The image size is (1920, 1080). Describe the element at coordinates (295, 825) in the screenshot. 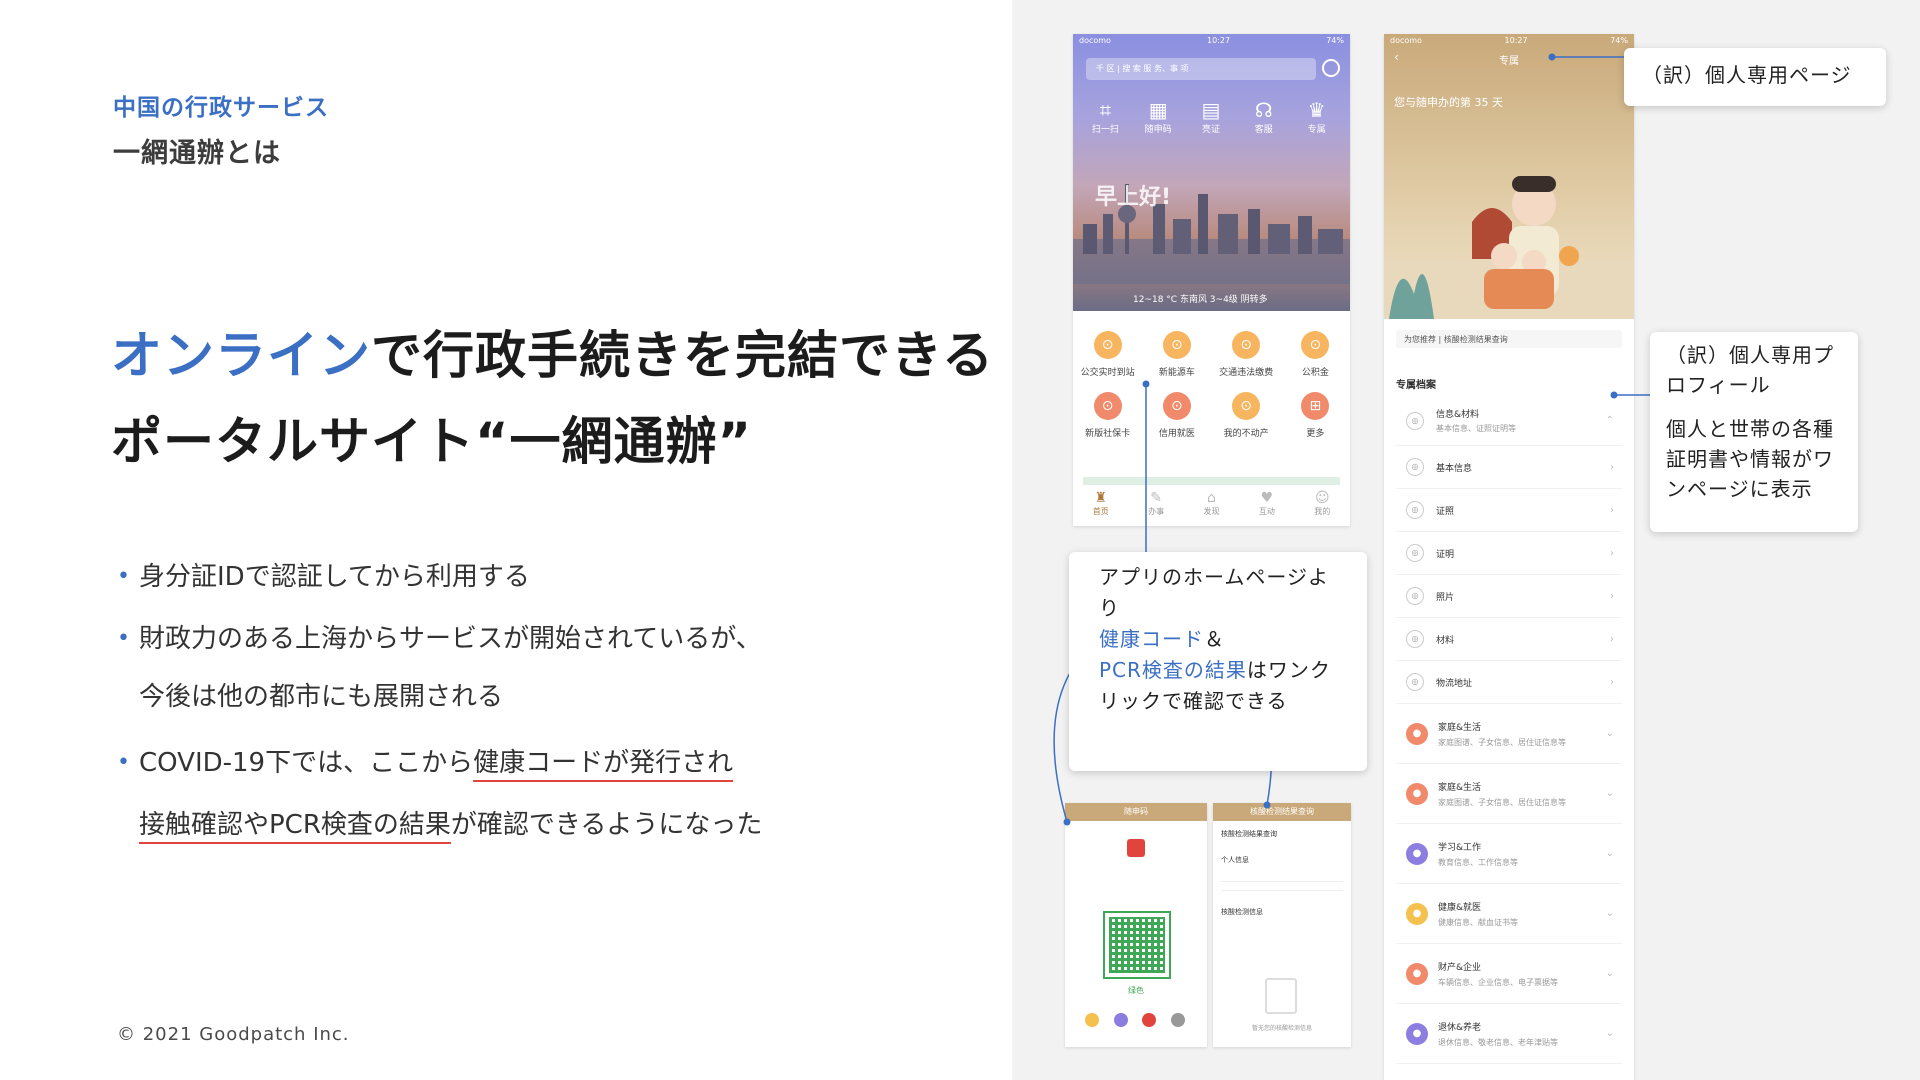

I see `bullet-underlined-text: 接触確認やPCR検査の結果` at that location.